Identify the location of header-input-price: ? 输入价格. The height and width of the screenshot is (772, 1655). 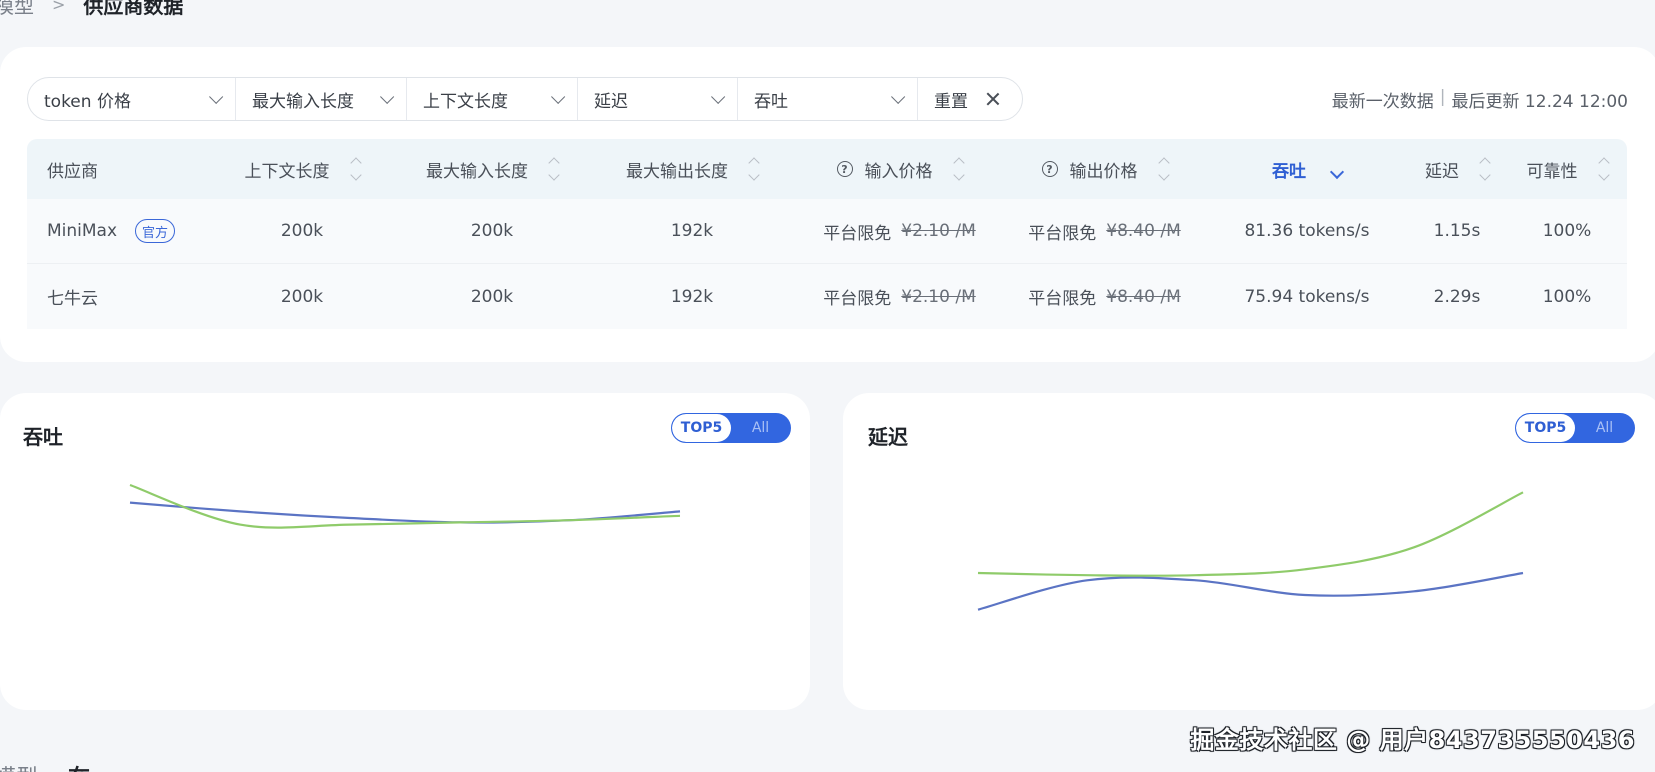
(899, 169).